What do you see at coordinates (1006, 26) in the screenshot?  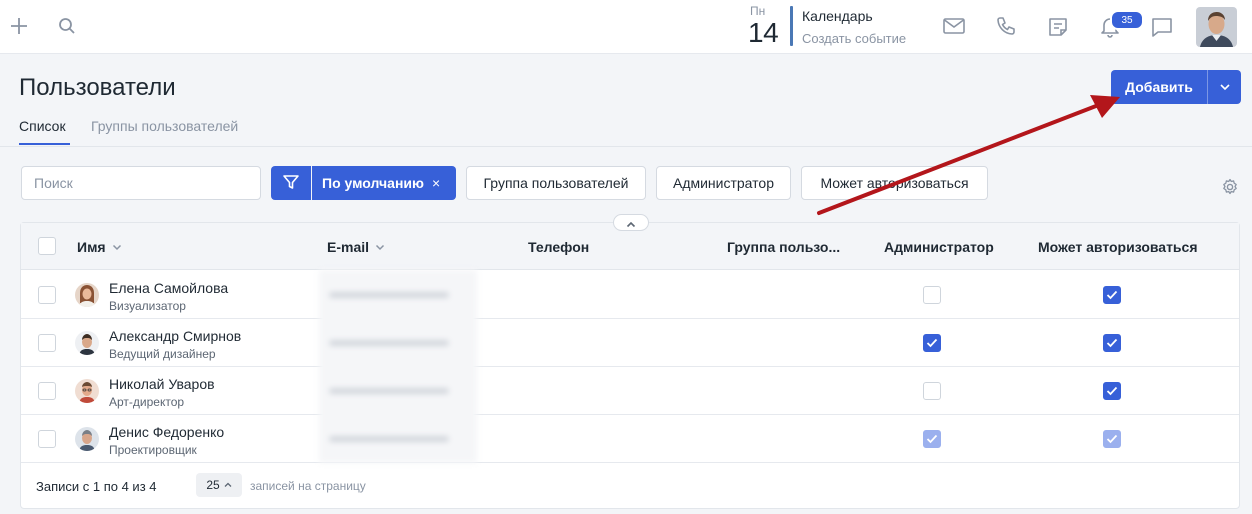 I see `phone-icon` at bounding box center [1006, 26].